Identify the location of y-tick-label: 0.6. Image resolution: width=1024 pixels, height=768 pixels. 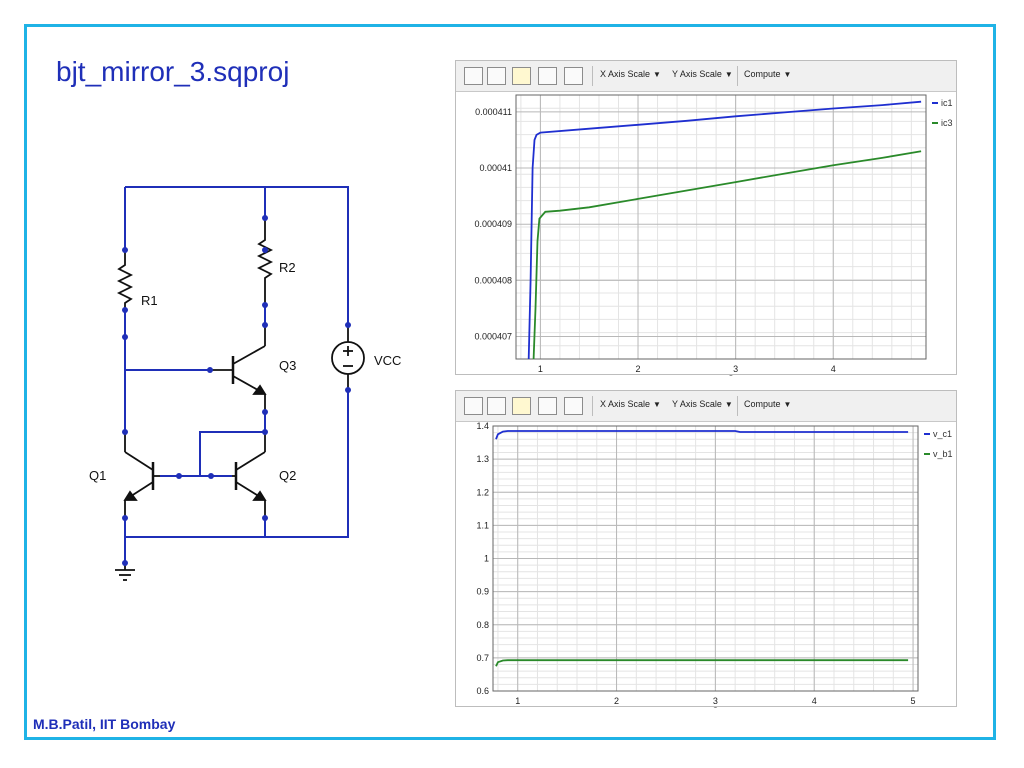
(482, 691).